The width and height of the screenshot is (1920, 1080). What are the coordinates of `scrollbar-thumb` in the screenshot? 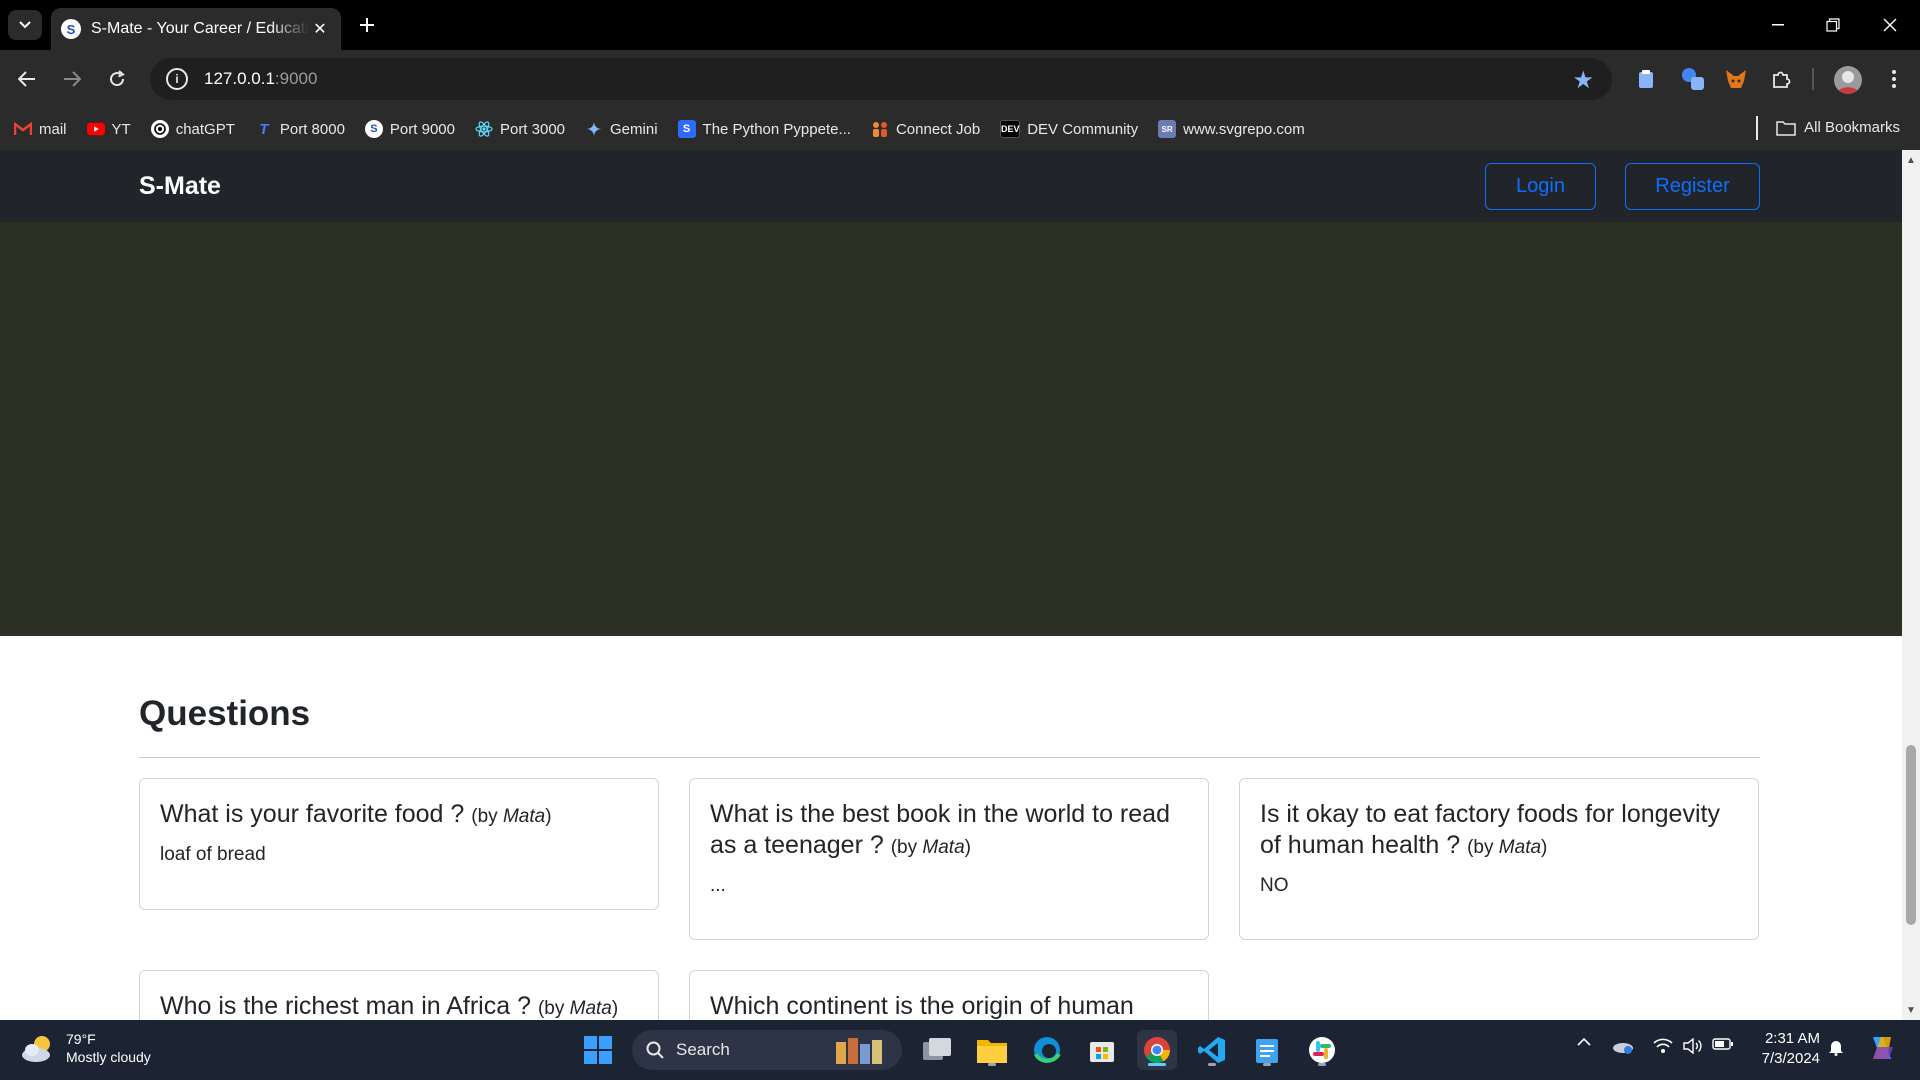 It's located at (1911, 835).